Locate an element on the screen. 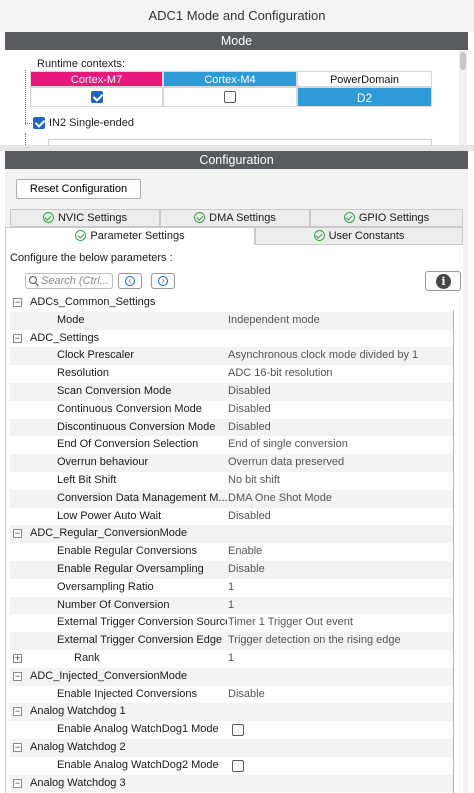  cortex-m4-checkbox is located at coordinates (230, 97).